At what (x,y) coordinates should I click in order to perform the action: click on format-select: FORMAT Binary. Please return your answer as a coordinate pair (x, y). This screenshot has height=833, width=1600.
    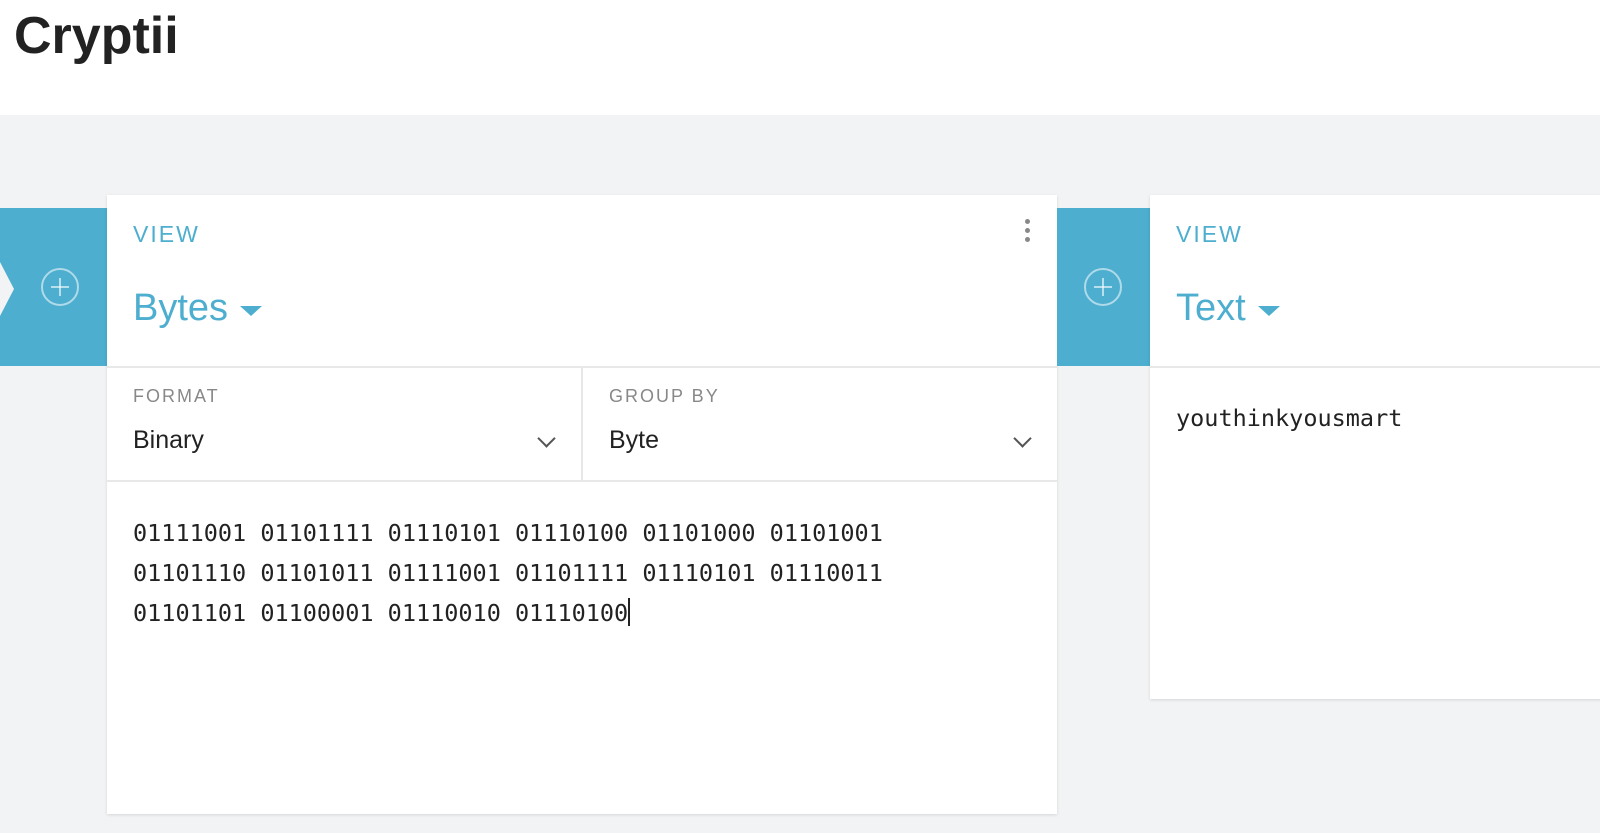
    Looking at the image, I should click on (345, 424).